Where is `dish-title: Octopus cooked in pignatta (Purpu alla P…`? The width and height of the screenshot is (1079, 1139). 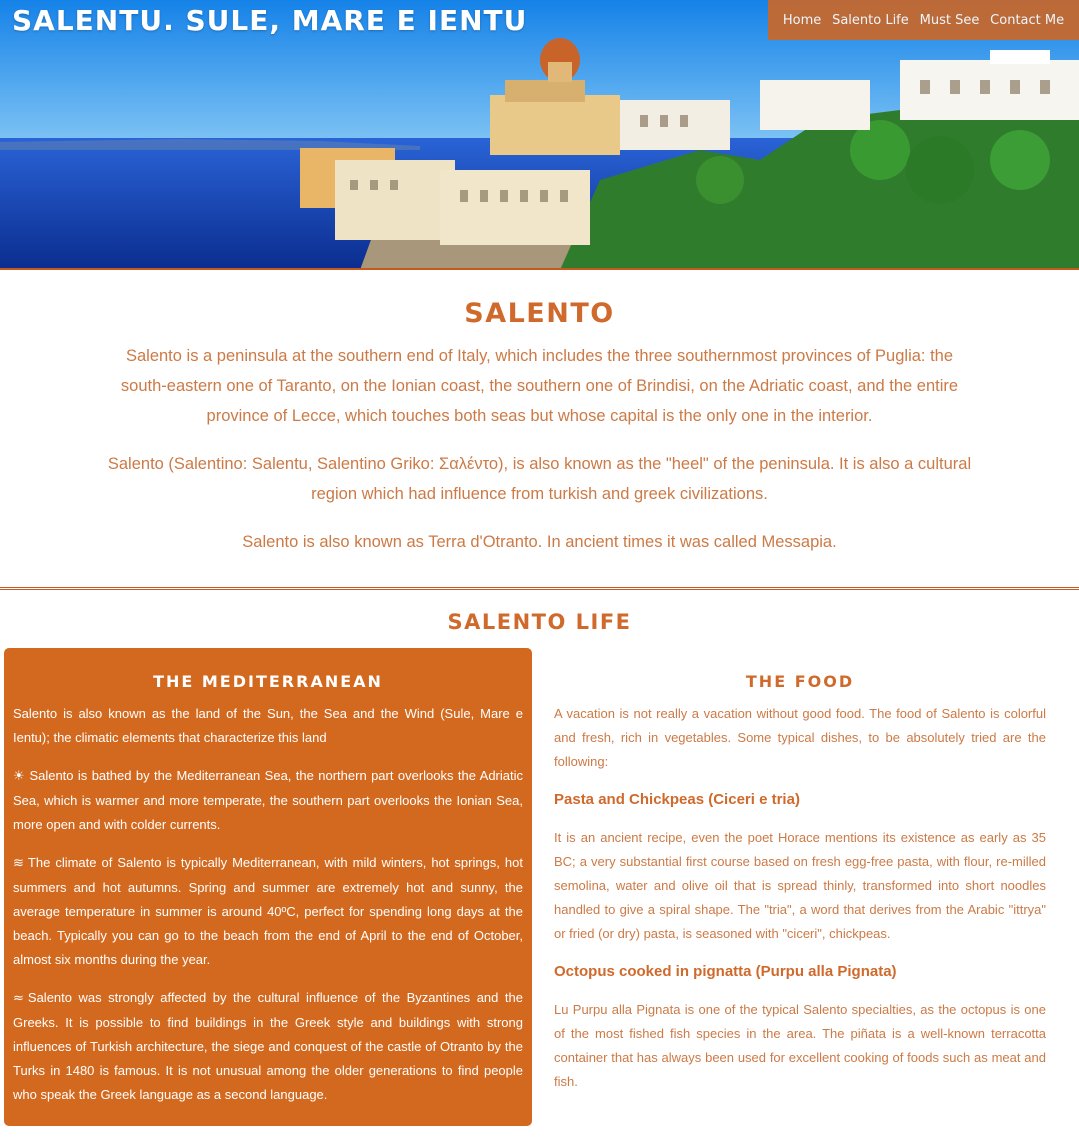 dish-title: Octopus cooked in pignatta (Purpu alla P… is located at coordinates (725, 971).